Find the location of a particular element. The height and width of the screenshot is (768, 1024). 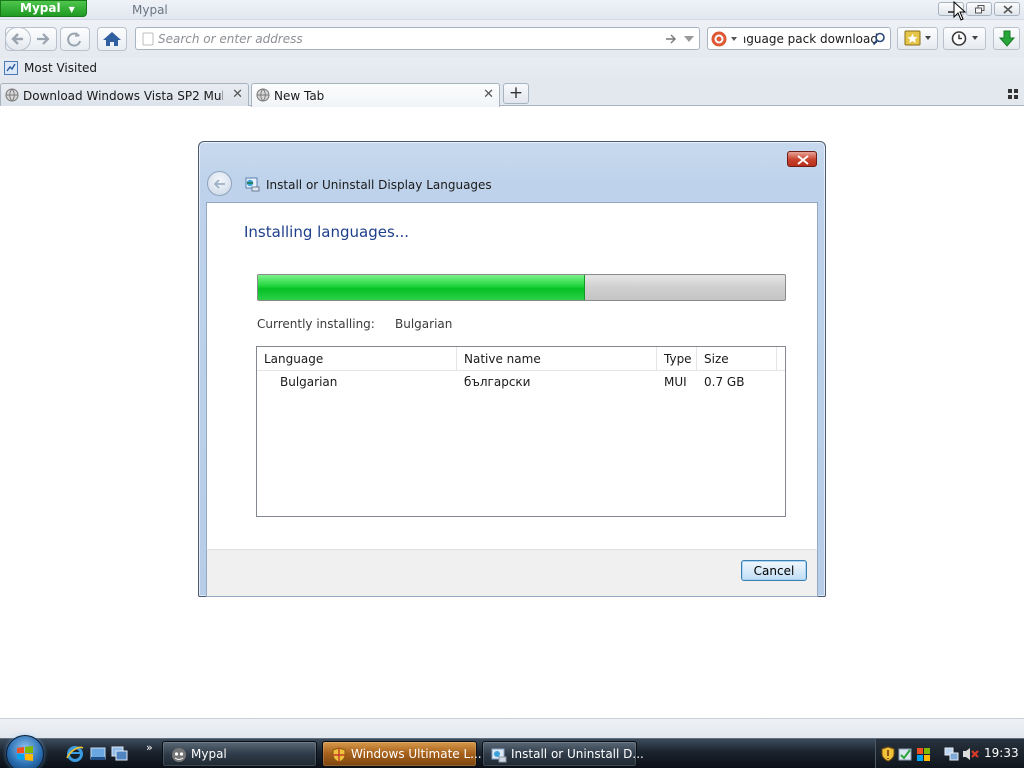

clock-icon is located at coordinates (964, 38).